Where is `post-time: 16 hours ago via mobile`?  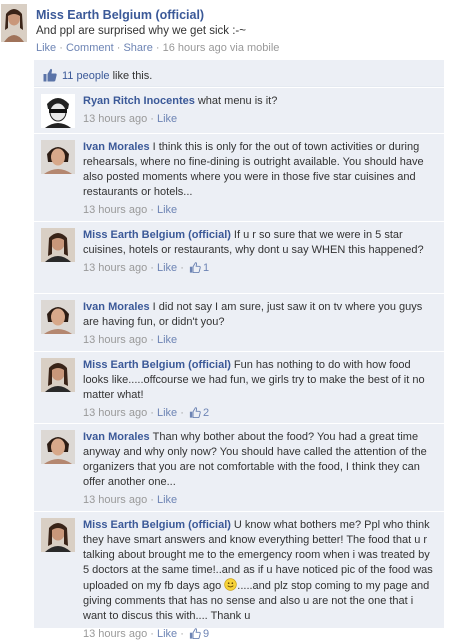
post-time: 16 hours ago via mobile is located at coordinates (221, 48).